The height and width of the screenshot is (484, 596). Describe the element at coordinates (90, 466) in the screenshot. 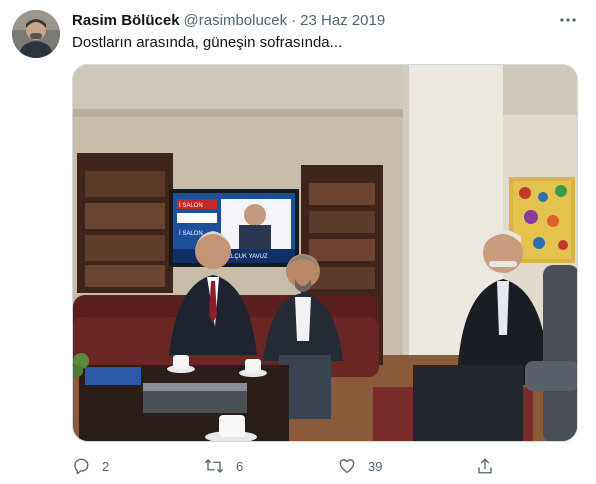

I see `reply-button: 2` at that location.